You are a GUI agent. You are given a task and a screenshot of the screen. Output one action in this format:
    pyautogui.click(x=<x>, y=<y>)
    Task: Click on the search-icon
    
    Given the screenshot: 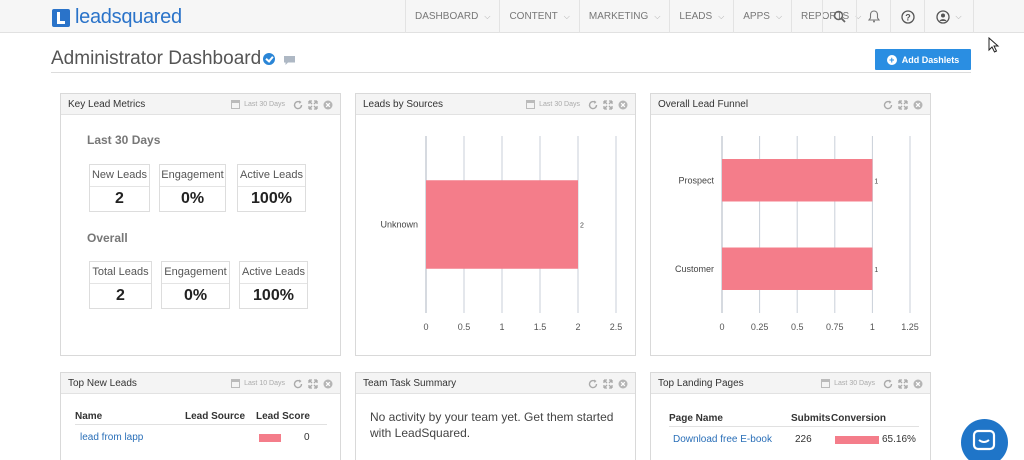 What is the action you would take?
    pyautogui.click(x=839, y=16)
    